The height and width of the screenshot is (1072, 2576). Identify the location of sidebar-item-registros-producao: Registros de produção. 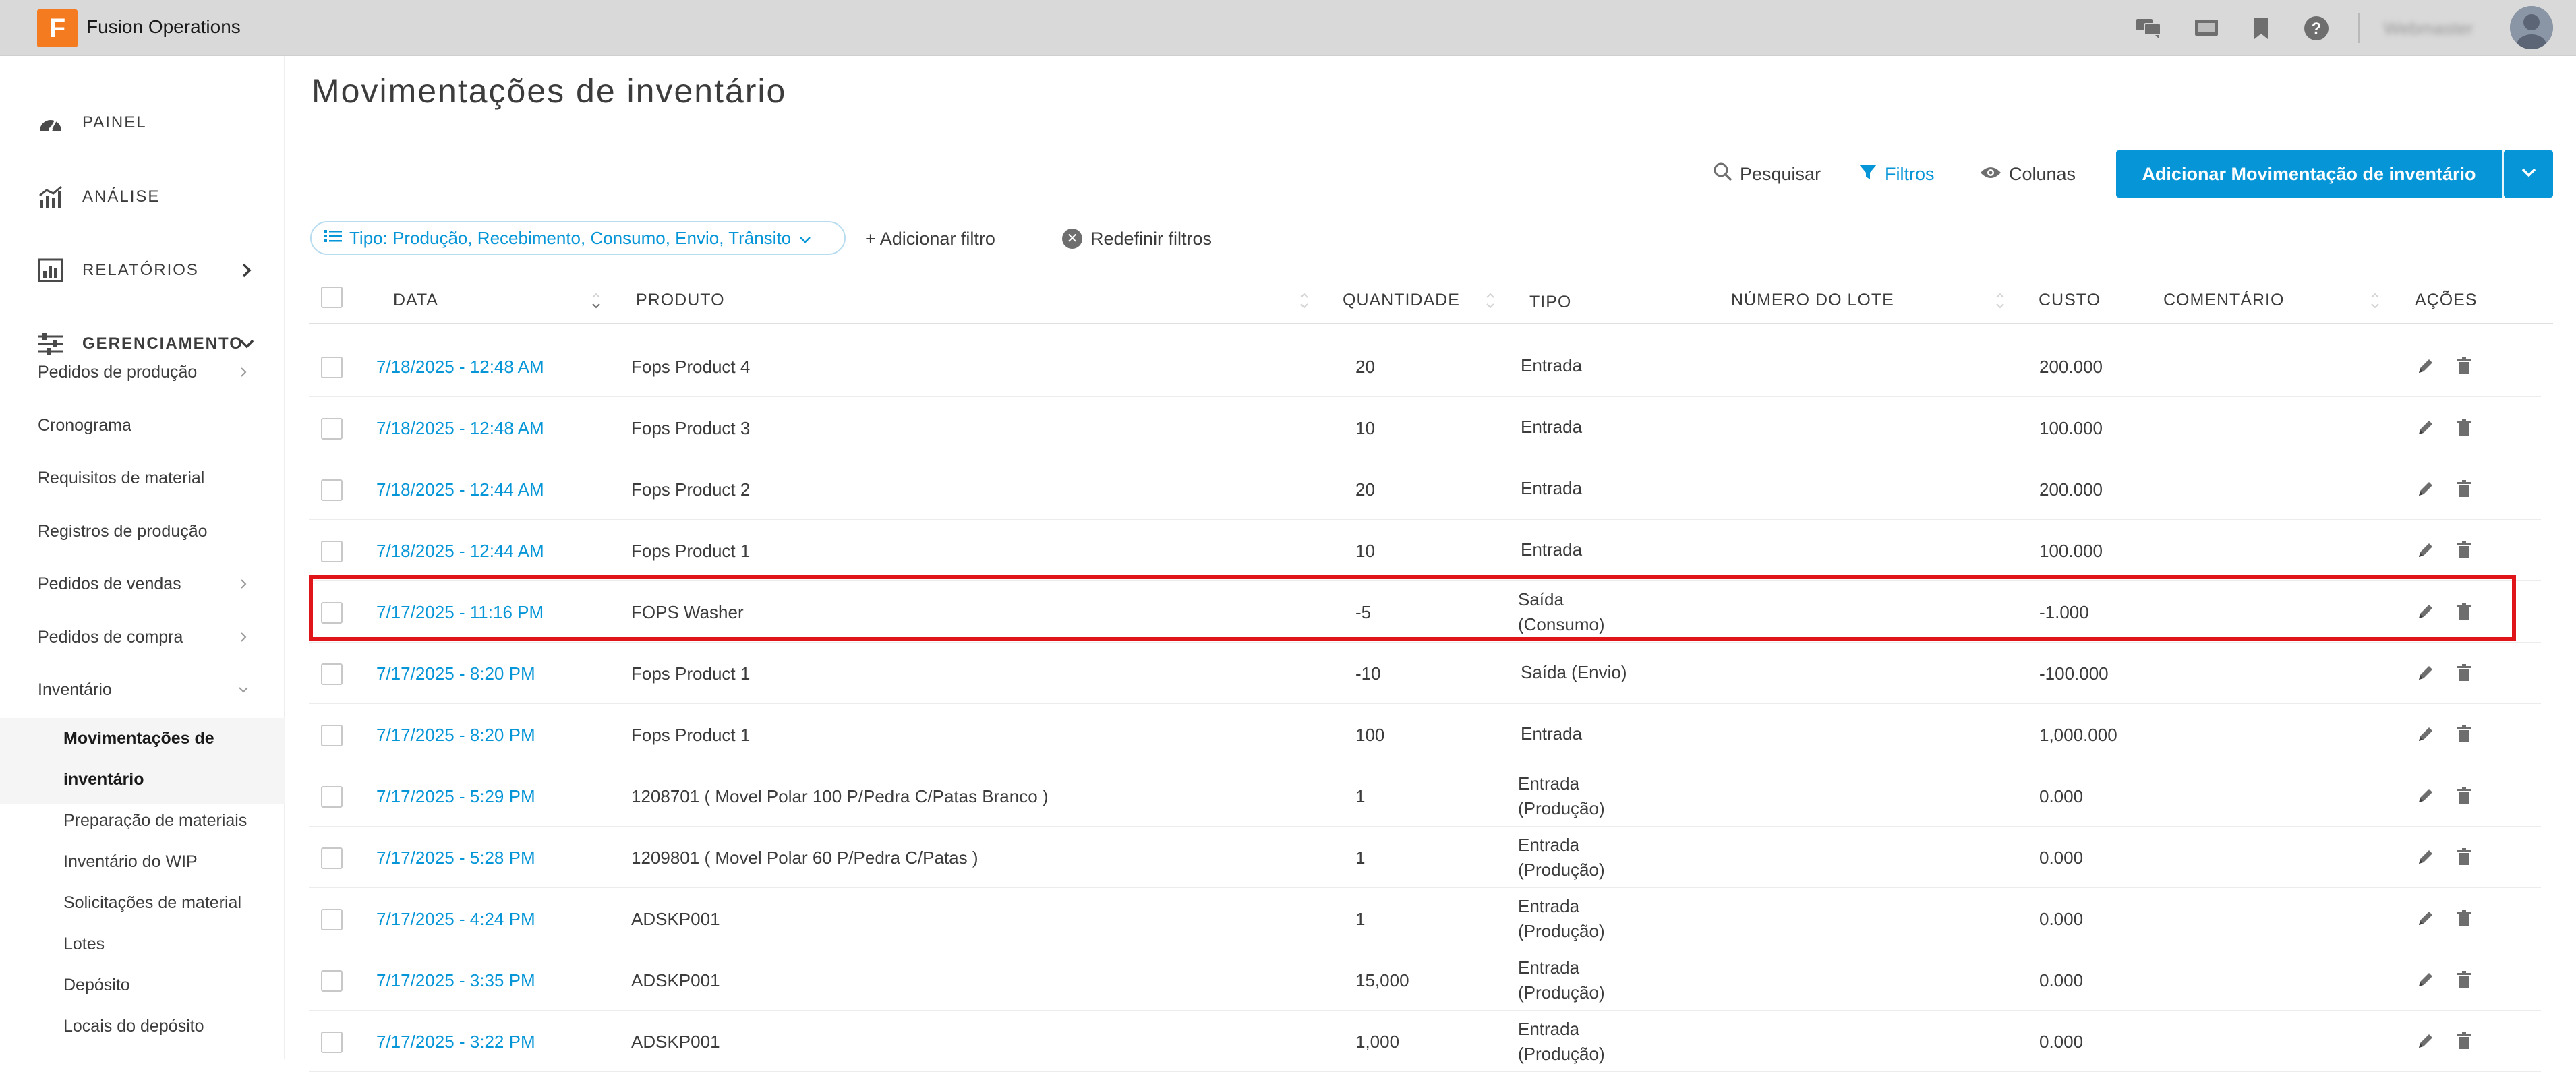
(123, 531).